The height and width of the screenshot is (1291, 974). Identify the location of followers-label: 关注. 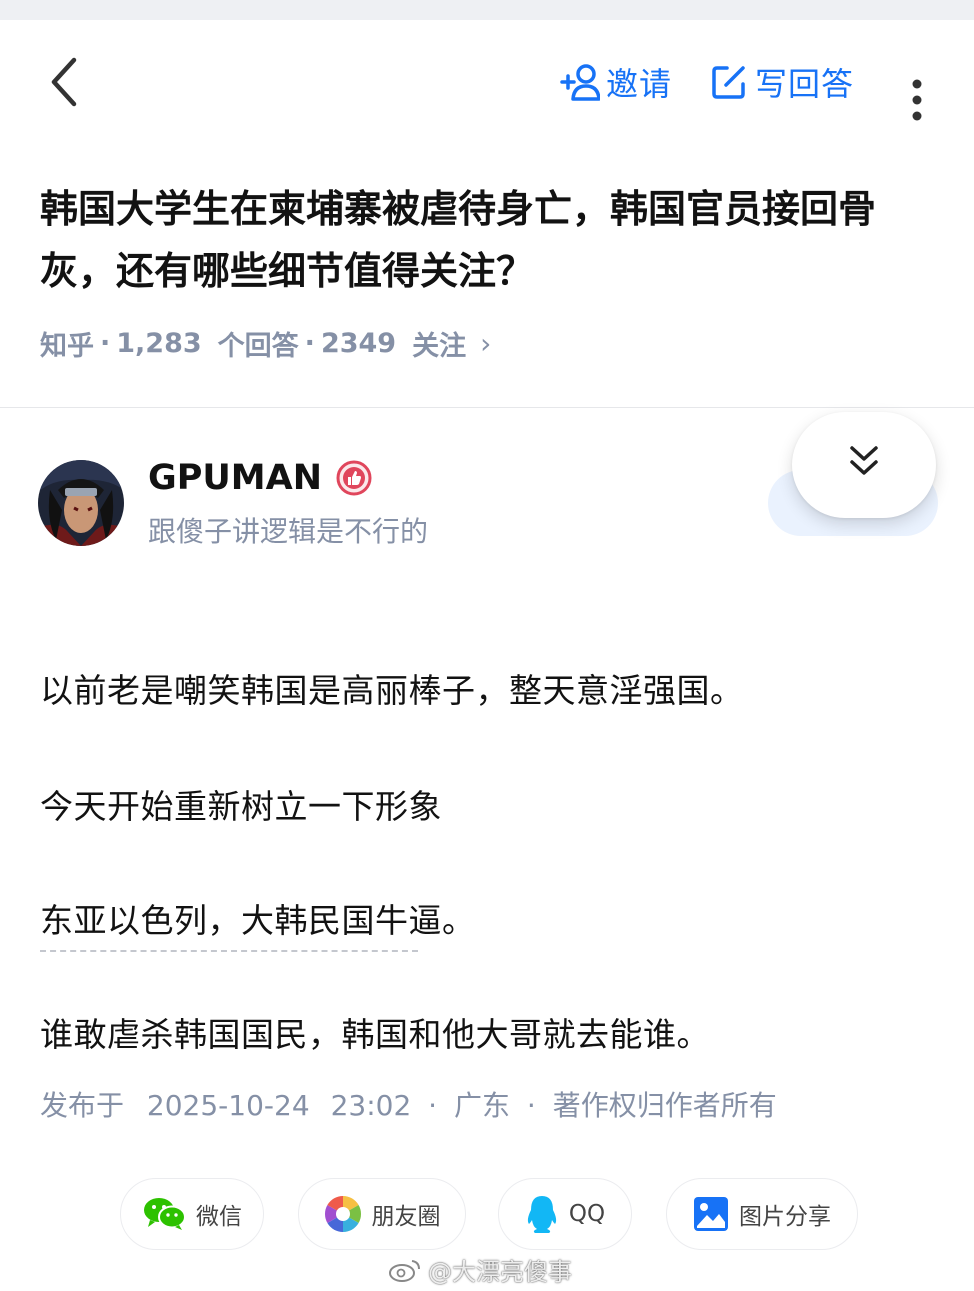
(439, 346).